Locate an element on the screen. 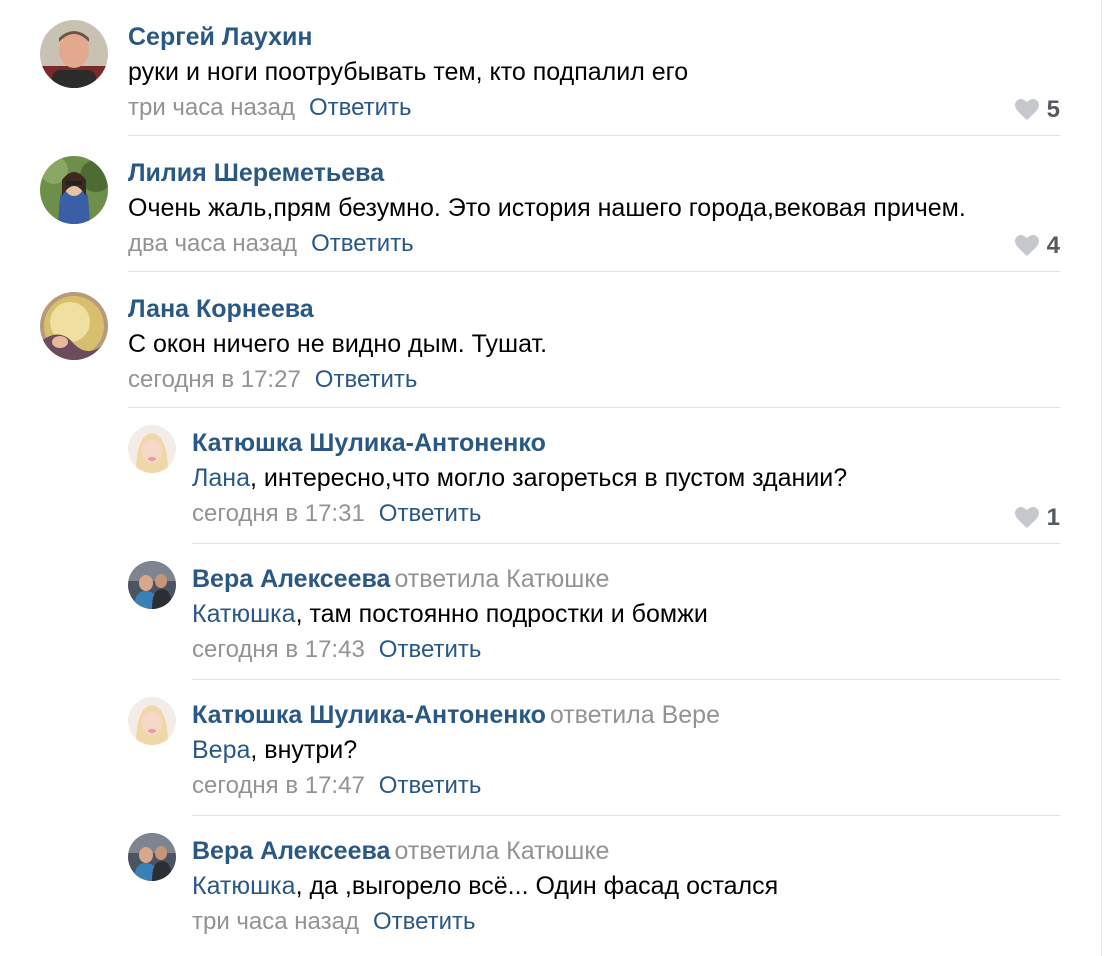 The image size is (1116, 956). comment-text: Вера, внутри? is located at coordinates (456, 750).